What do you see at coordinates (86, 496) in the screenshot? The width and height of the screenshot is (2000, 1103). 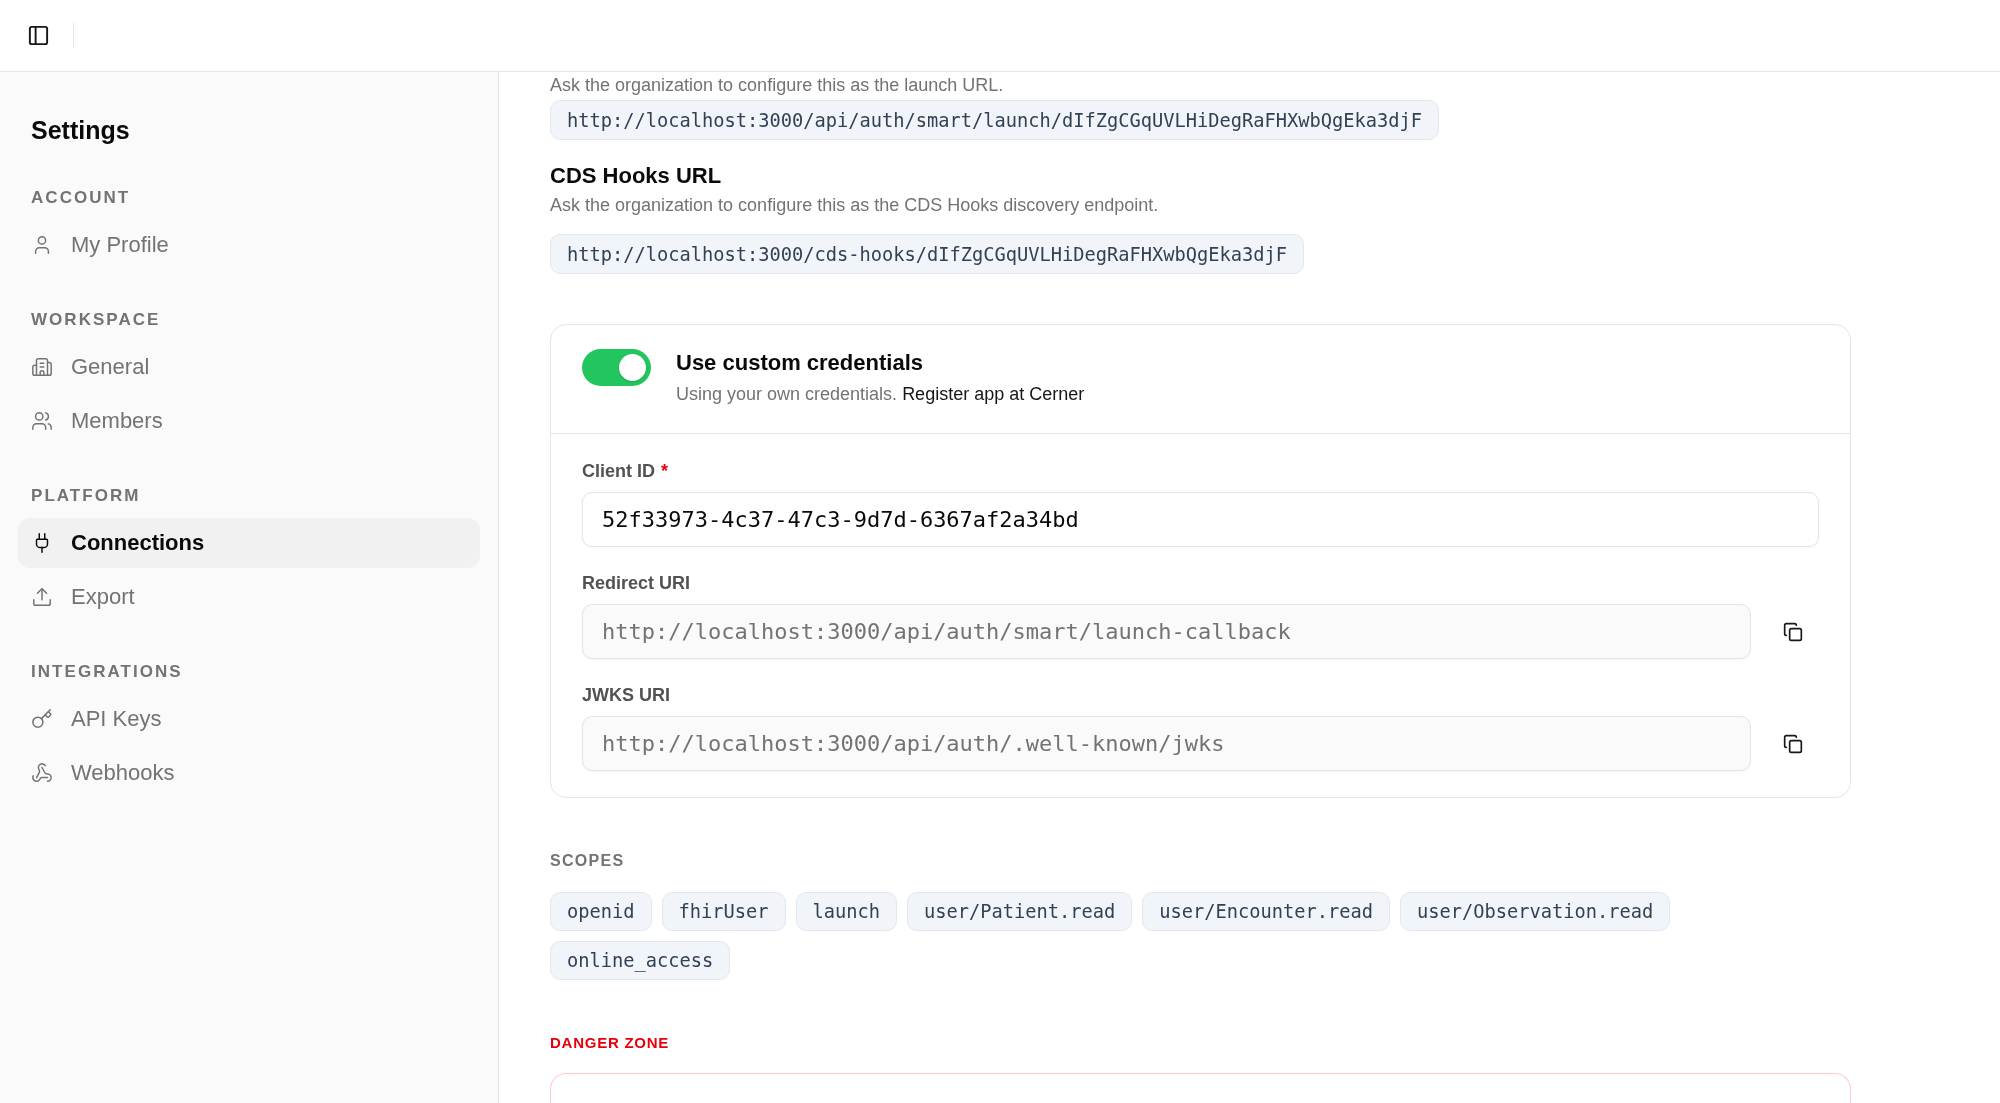 I see `section-label: PLATFORM` at bounding box center [86, 496].